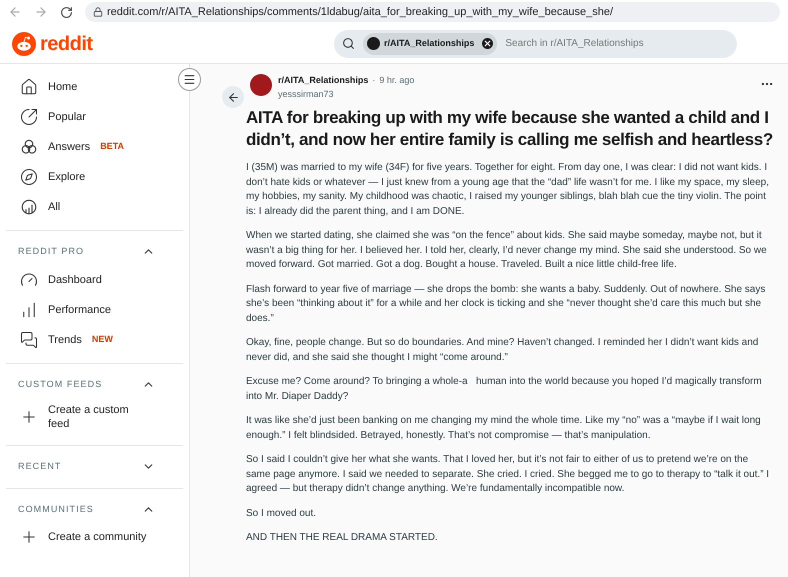 The width and height of the screenshot is (788, 577). Describe the element at coordinates (67, 177) in the screenshot. I see `sidebar-item: Explore` at that location.